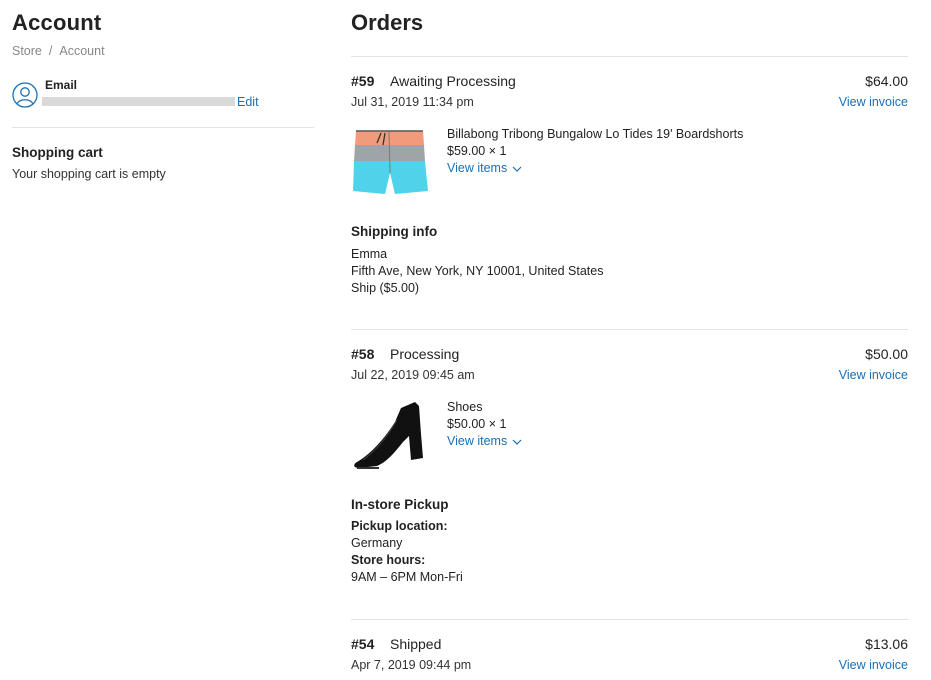 The height and width of the screenshot is (680, 931). What do you see at coordinates (57, 152) in the screenshot?
I see `shopping-cart-title: Shopping cart` at bounding box center [57, 152].